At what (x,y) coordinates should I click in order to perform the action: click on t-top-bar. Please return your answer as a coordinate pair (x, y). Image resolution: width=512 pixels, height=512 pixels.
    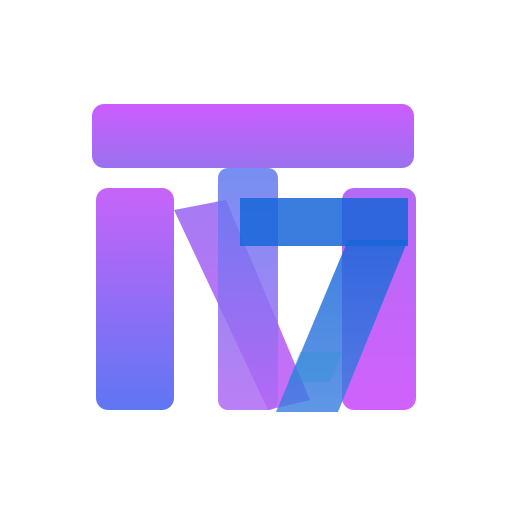
    Looking at the image, I should click on (253, 136).